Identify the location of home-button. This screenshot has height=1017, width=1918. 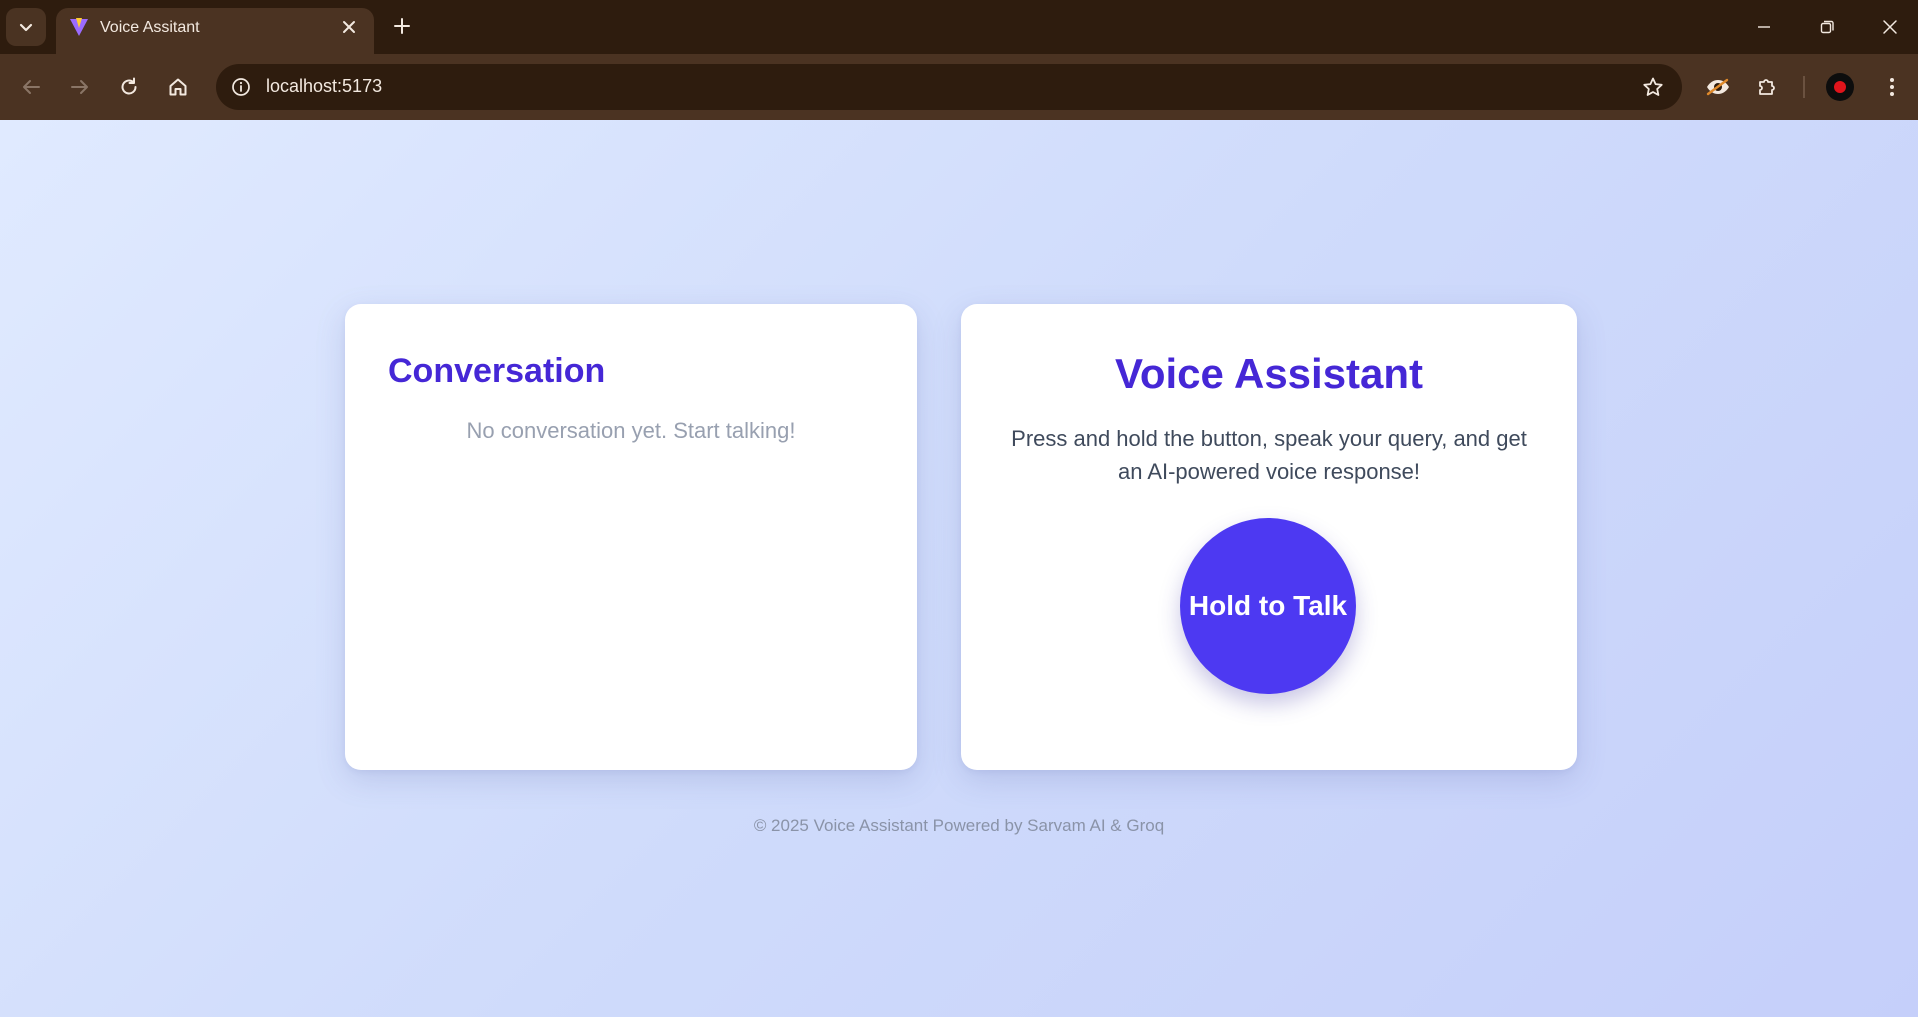
(178, 87).